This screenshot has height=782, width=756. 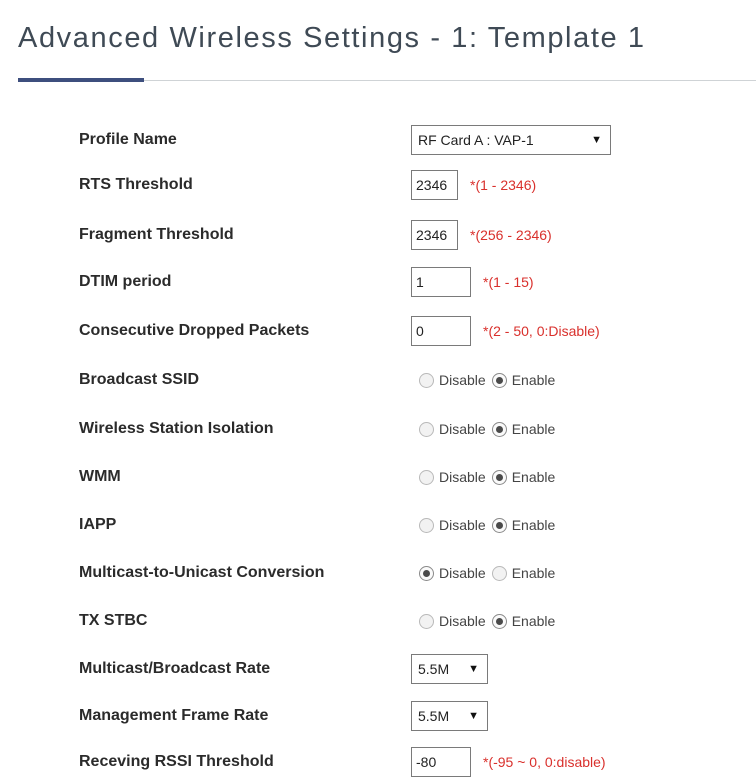 What do you see at coordinates (434, 669) in the screenshot?
I see `multicast-rate-value: 5.5M` at bounding box center [434, 669].